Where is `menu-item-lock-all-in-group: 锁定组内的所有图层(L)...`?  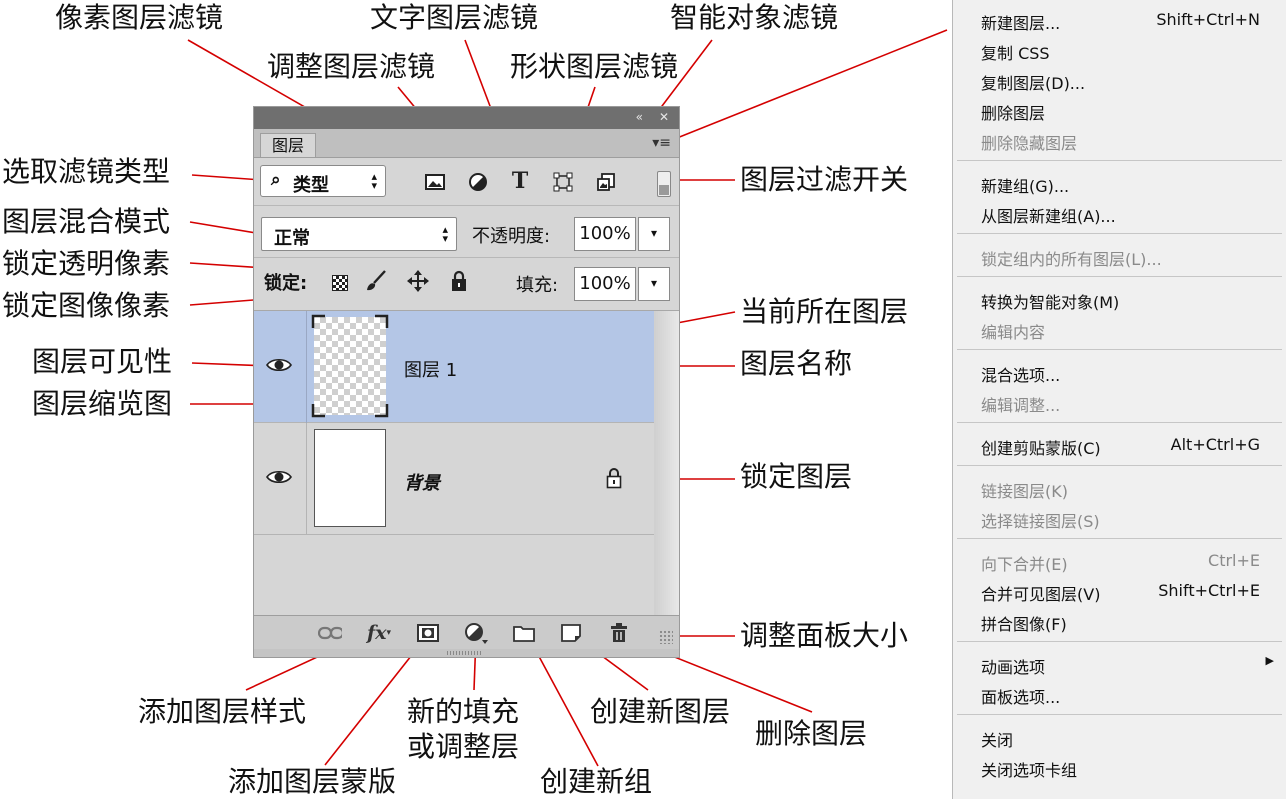
menu-item-lock-all-in-group: 锁定组内的所有图层(L)... is located at coordinates (1071, 258).